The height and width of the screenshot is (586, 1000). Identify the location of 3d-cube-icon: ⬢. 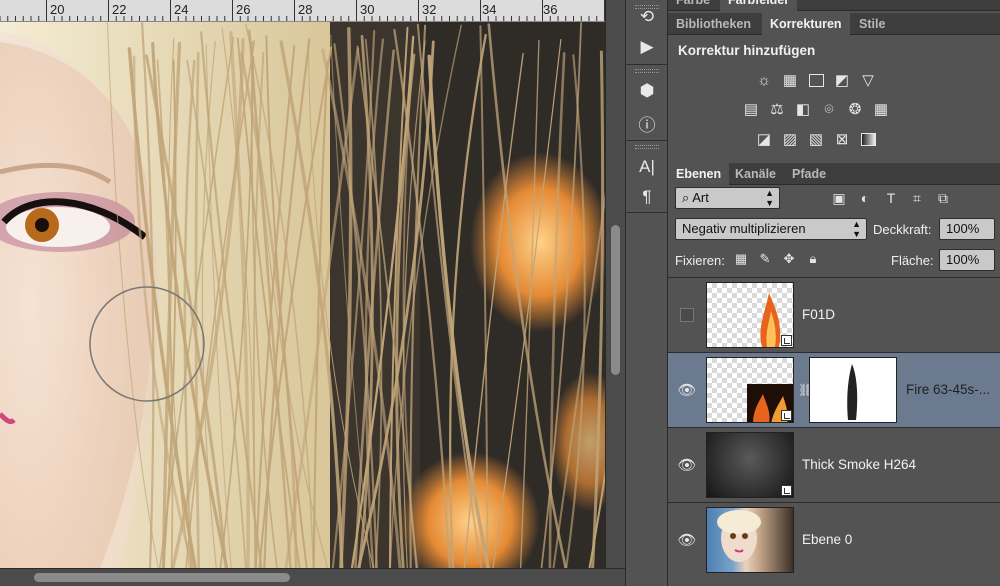
(647, 91).